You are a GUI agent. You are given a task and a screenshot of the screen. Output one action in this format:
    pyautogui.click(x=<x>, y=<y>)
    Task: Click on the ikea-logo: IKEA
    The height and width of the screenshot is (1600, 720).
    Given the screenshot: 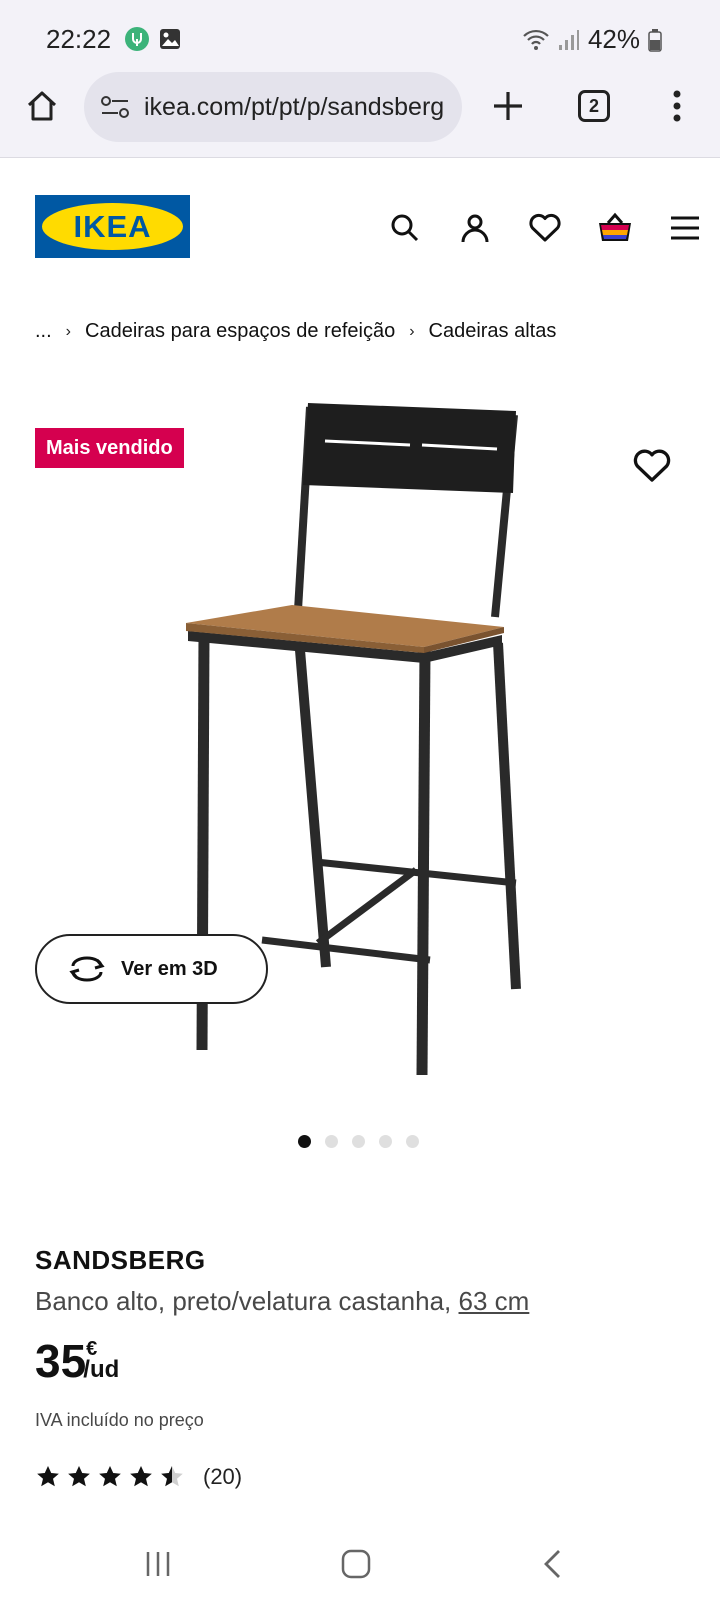 What is the action you would take?
    pyautogui.click(x=112, y=226)
    